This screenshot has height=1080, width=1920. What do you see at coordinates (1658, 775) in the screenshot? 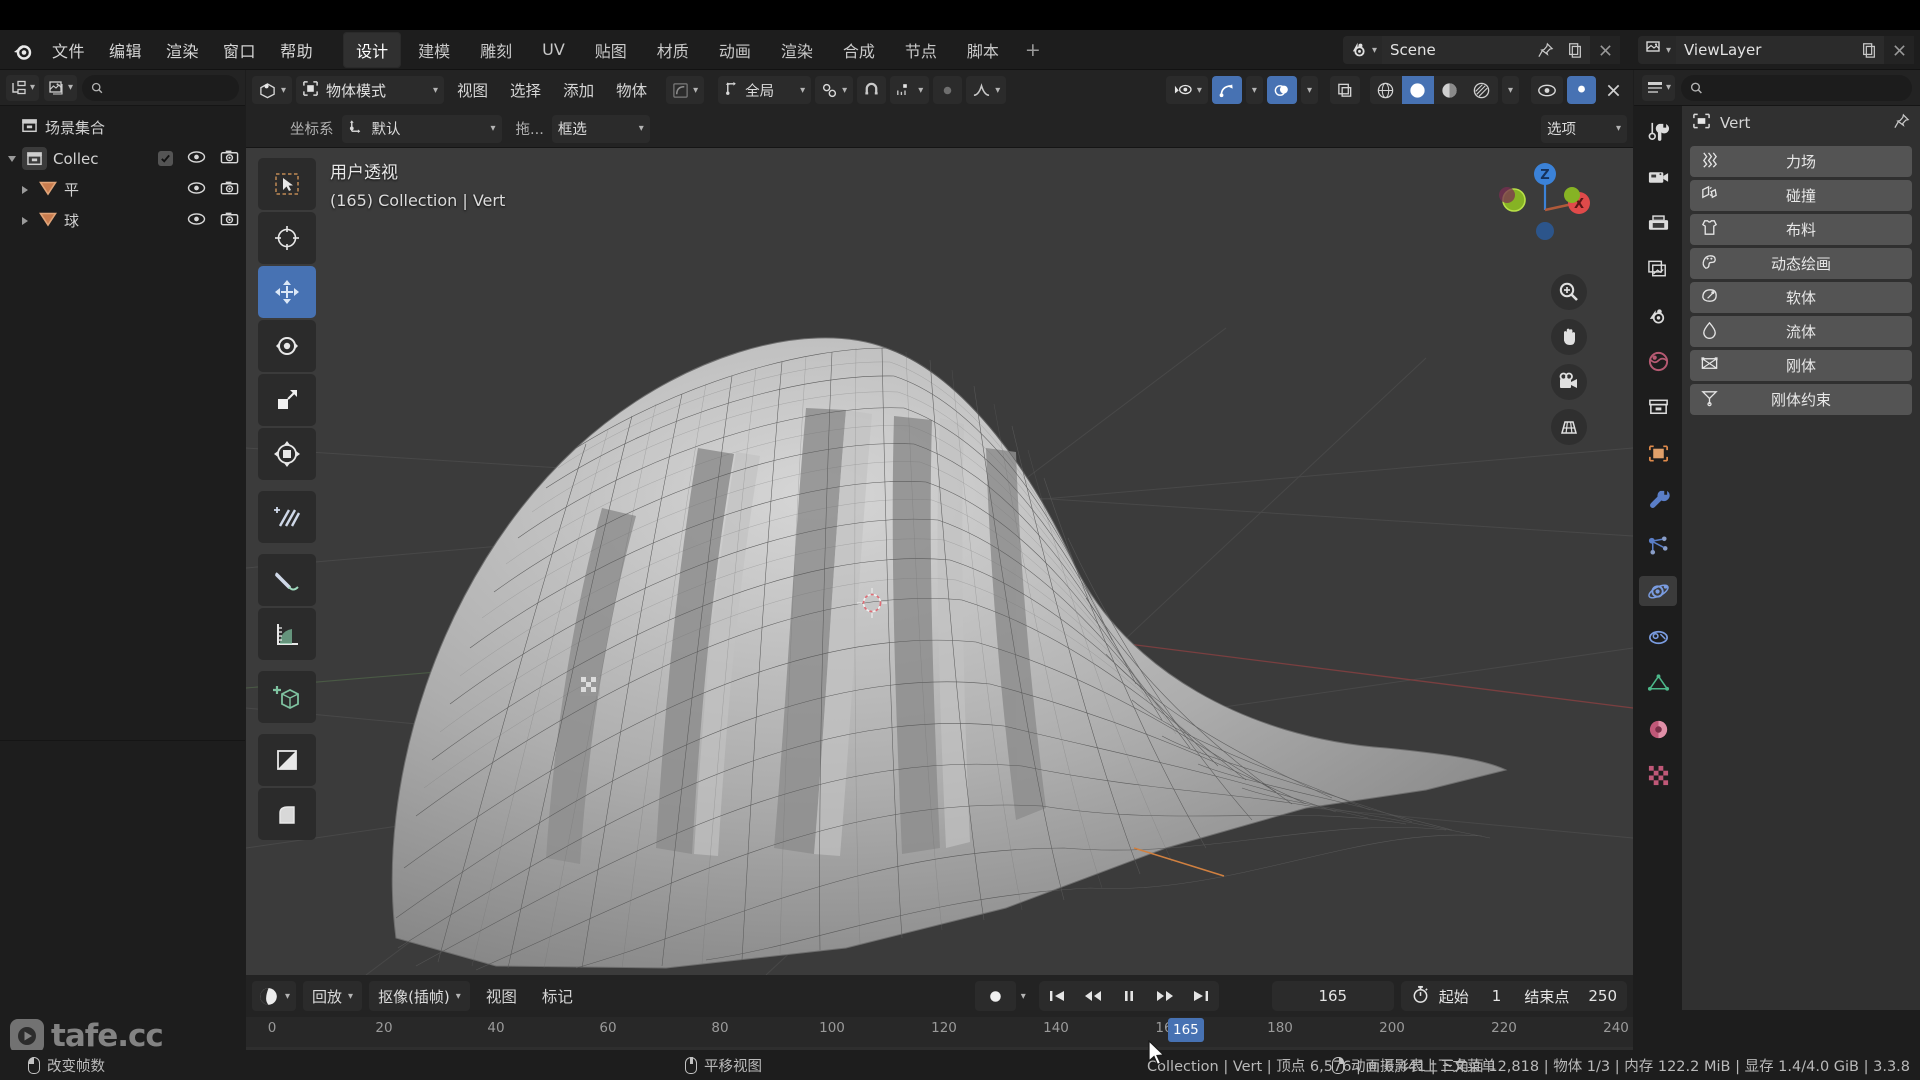
I see `properties-tab-texture` at bounding box center [1658, 775].